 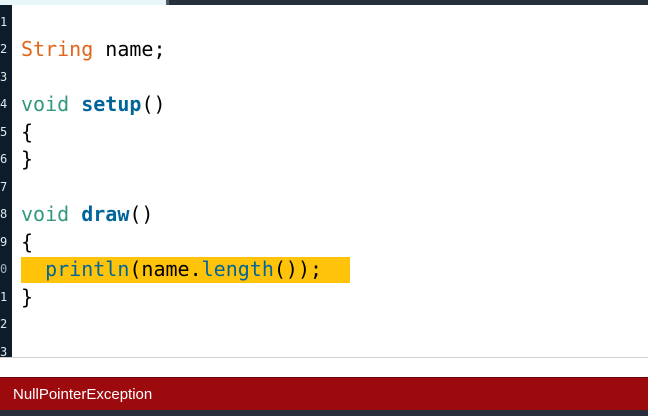 I want to click on code-text: name;, so click(x=129, y=49).